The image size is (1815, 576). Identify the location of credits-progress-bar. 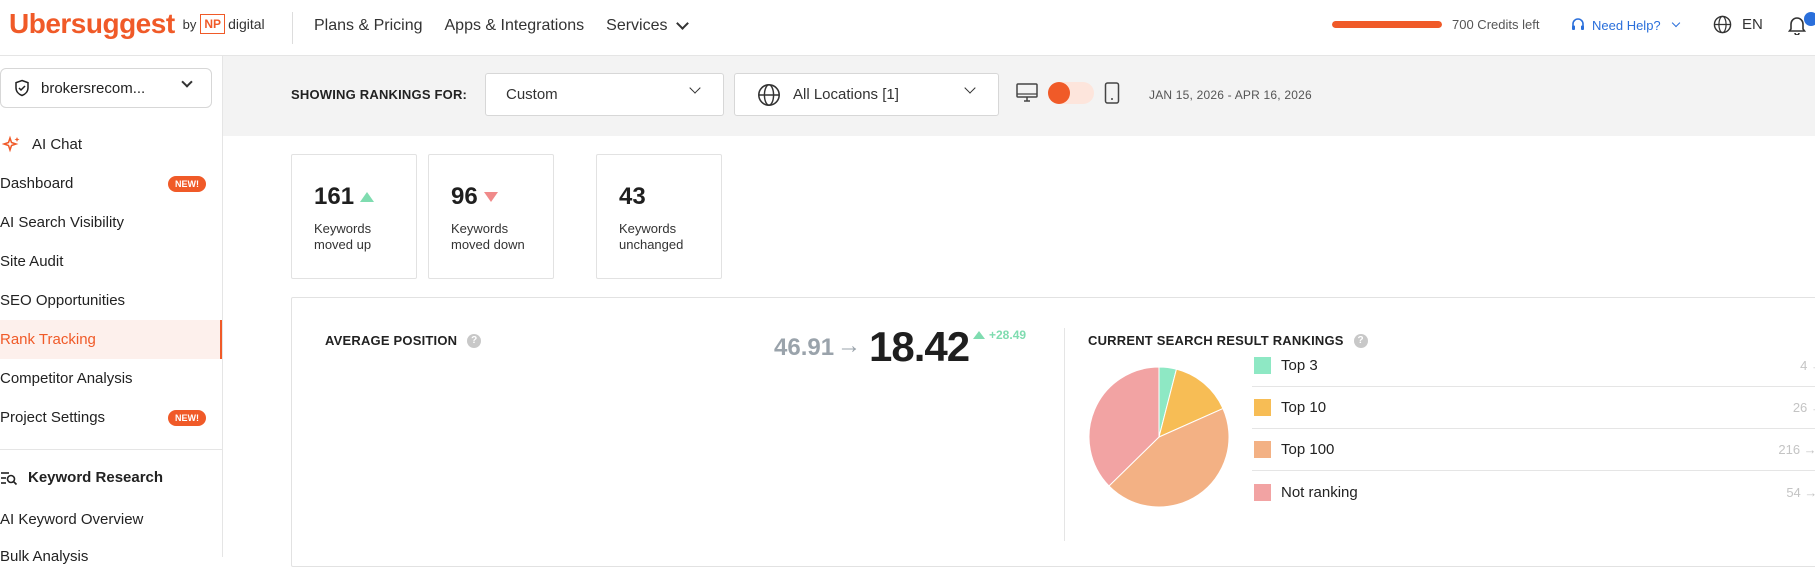
(1387, 24).